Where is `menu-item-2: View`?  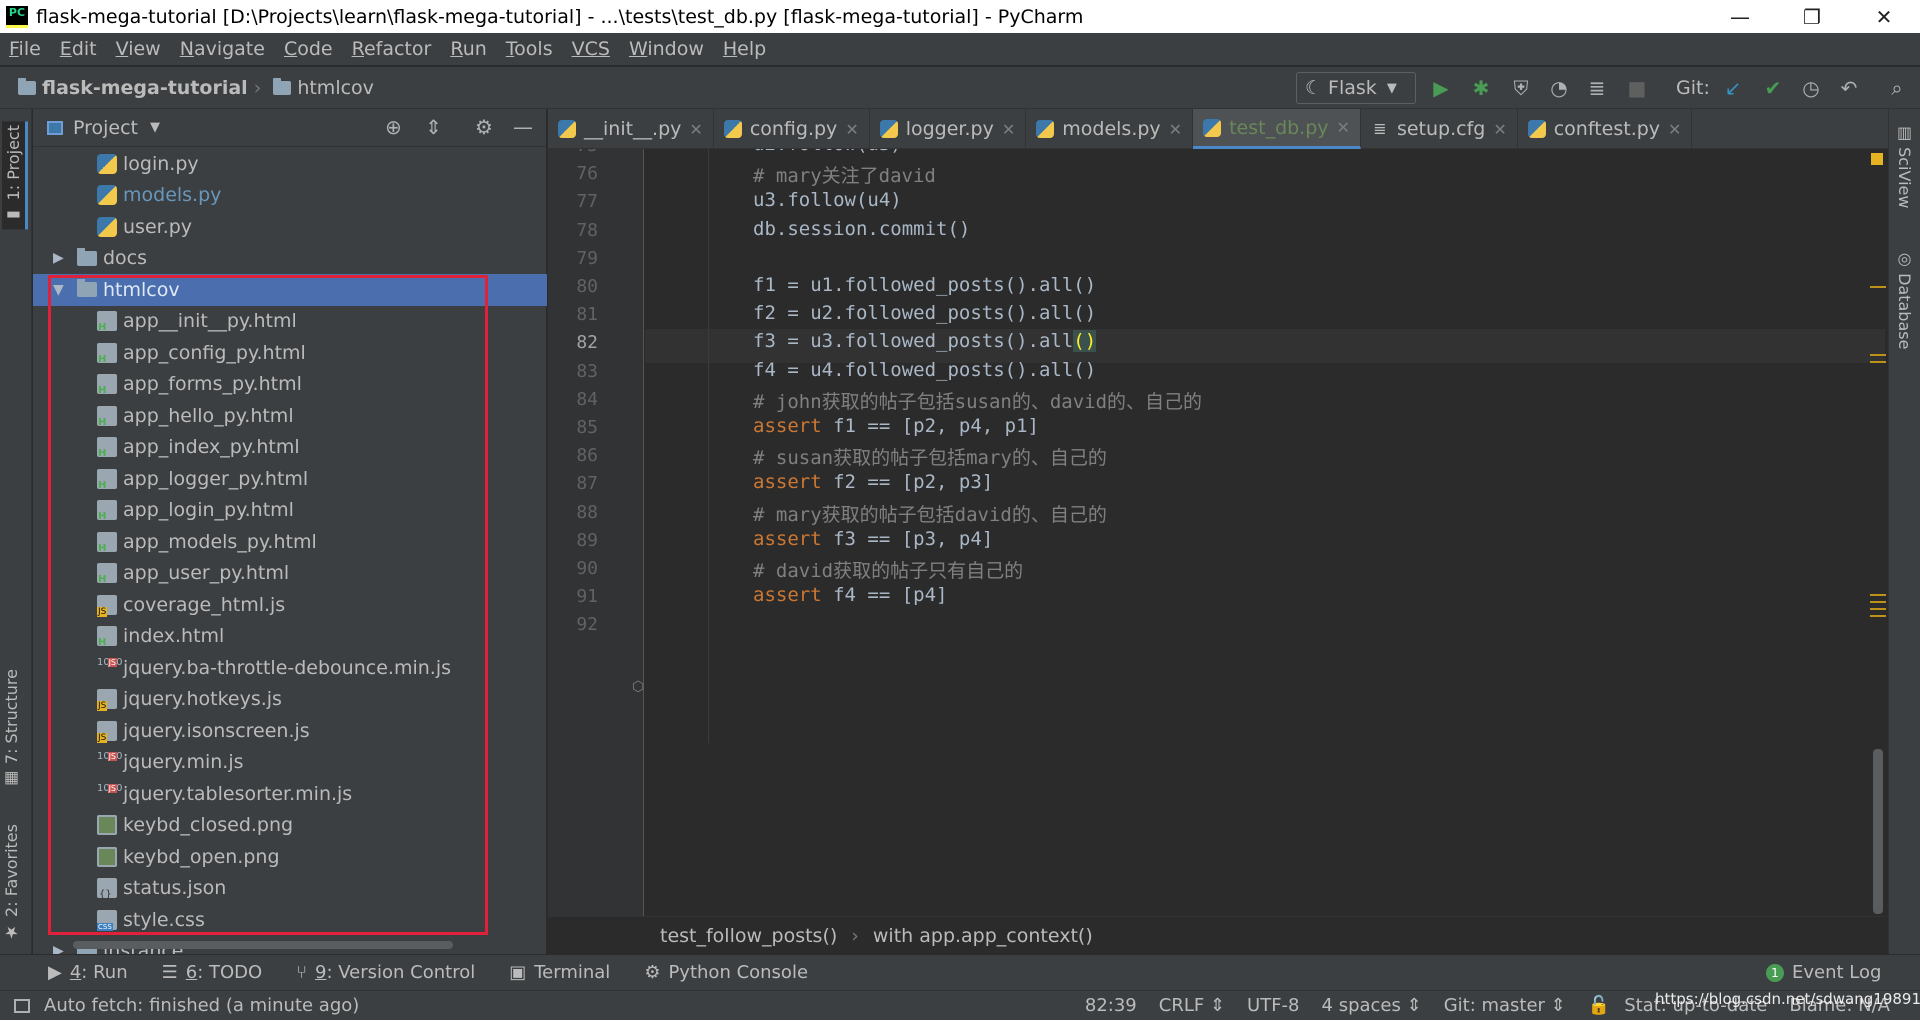 menu-item-2: View is located at coordinates (139, 49).